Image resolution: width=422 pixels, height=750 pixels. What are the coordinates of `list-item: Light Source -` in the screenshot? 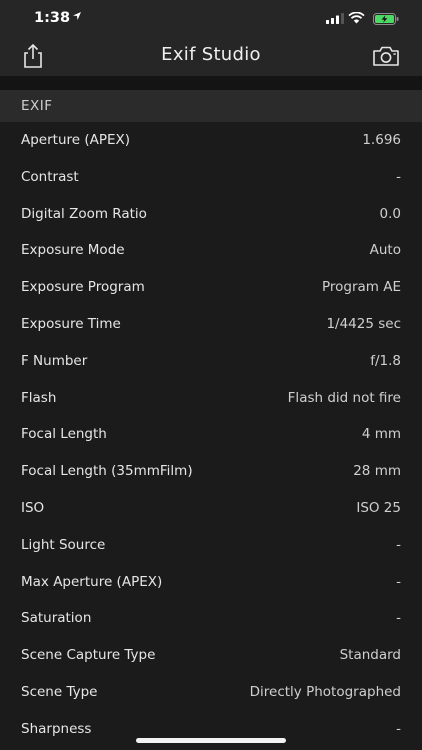 It's located at (211, 545).